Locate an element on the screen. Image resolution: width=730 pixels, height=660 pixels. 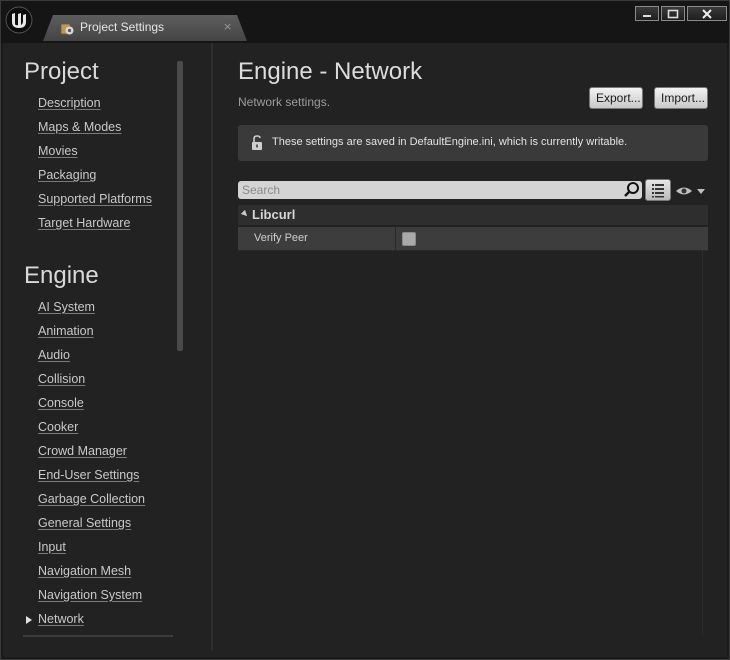
property-column-splitter is located at coordinates (395, 239).